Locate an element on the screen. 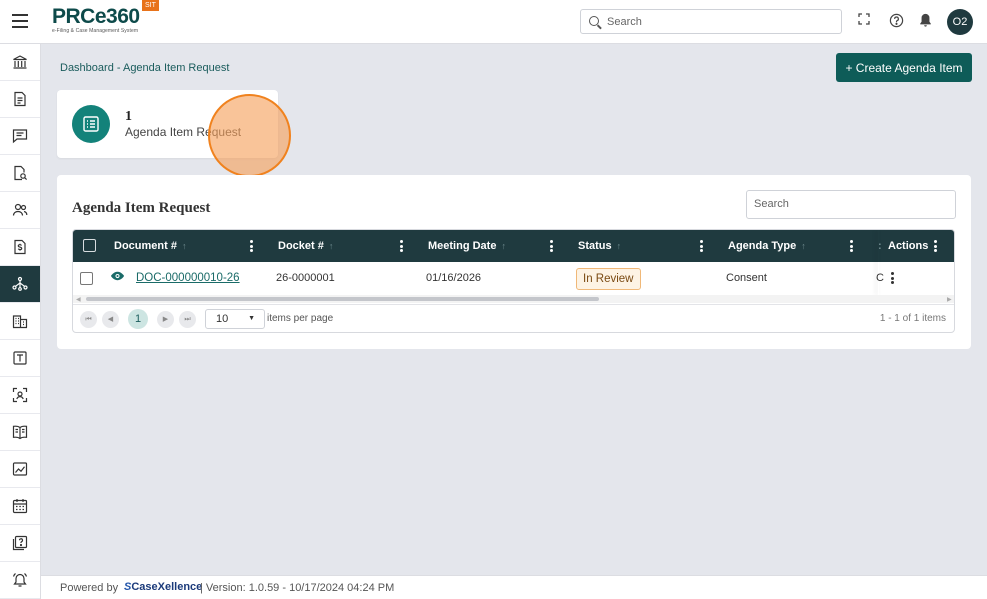  sidebar-item-documents is located at coordinates (20, 99).